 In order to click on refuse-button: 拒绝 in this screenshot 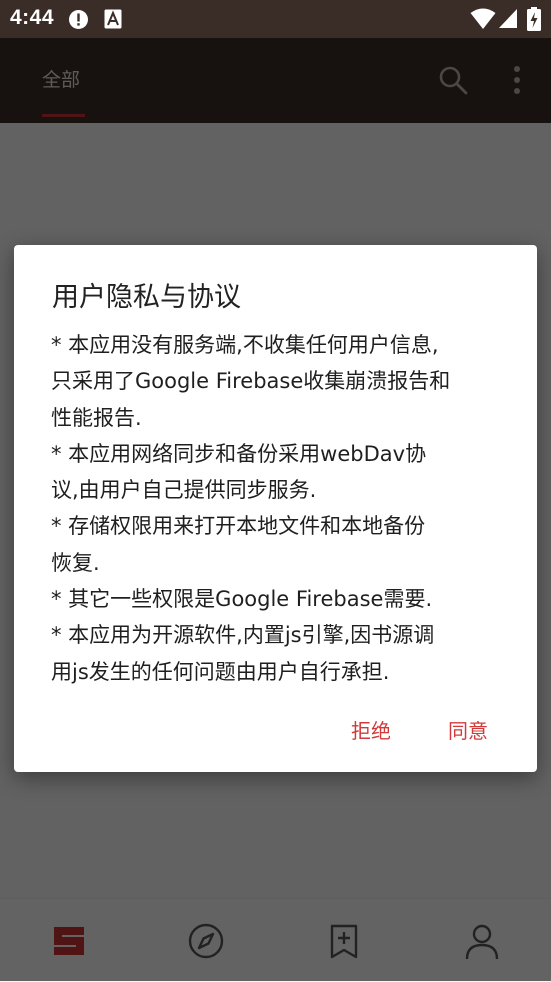, I will do `click(371, 729)`.